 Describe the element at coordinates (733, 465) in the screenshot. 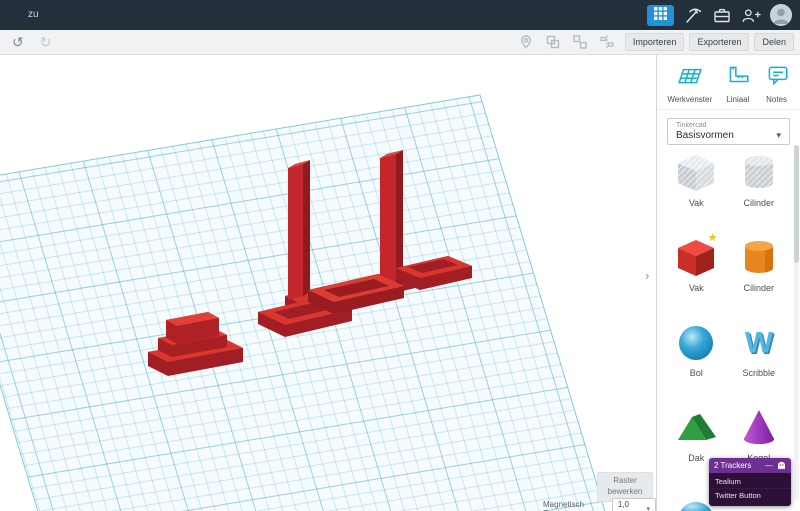

I see `tracker-title: 2 Trackers` at that location.